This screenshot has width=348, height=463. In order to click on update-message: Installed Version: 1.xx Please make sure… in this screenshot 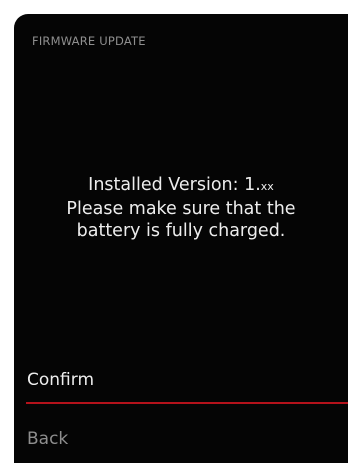, I will do `click(181, 208)`.